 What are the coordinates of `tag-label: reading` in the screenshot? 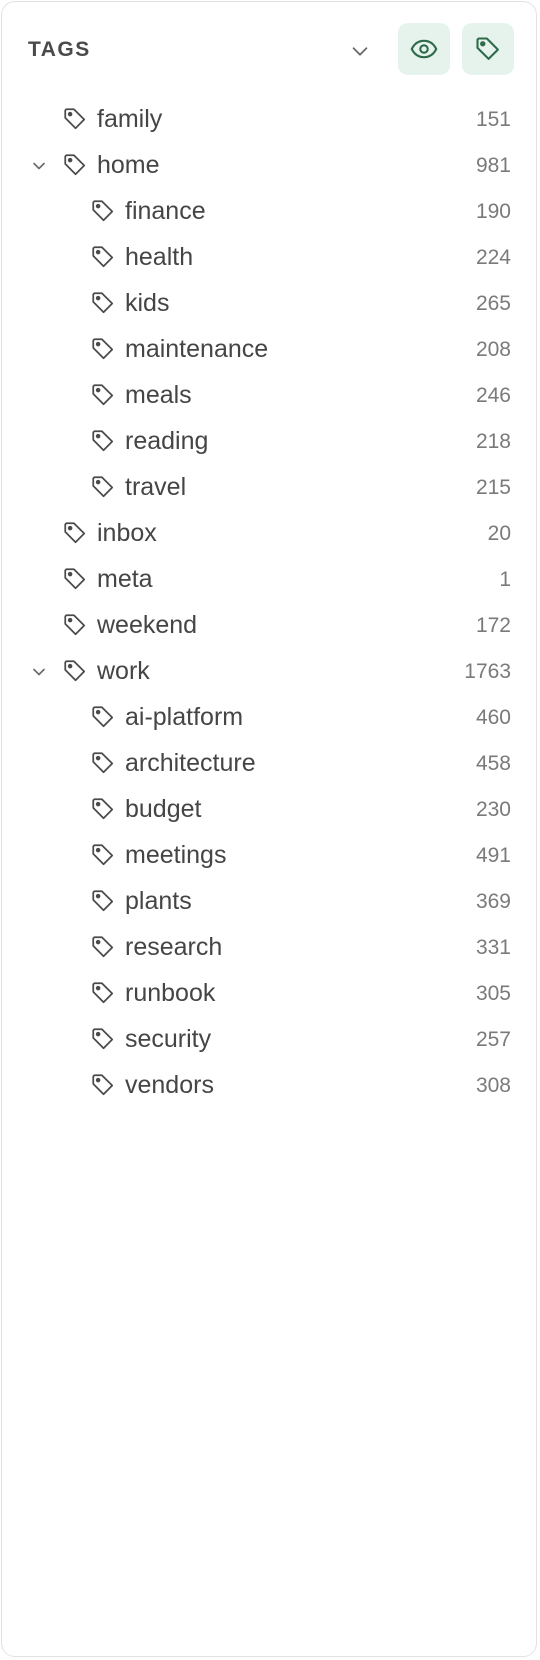 It's located at (167, 441).